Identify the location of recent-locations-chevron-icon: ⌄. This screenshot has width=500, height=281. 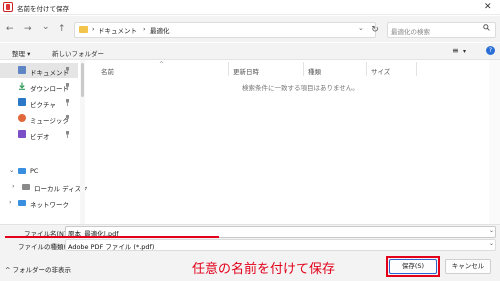
(46, 27).